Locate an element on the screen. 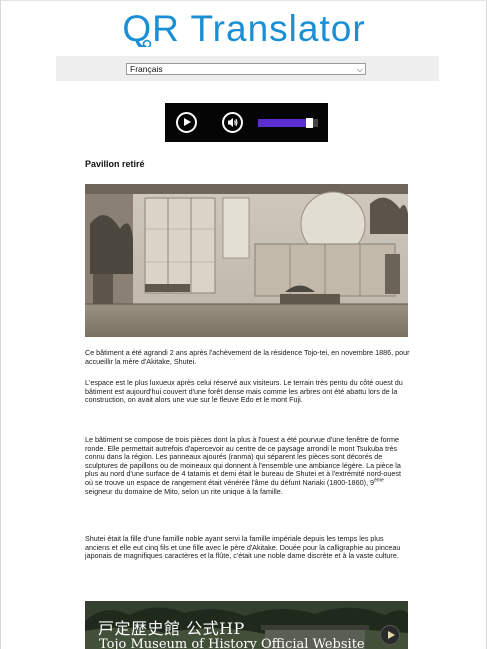 This screenshot has width=487, height=649. language-selected-label: Français is located at coordinates (146, 69).